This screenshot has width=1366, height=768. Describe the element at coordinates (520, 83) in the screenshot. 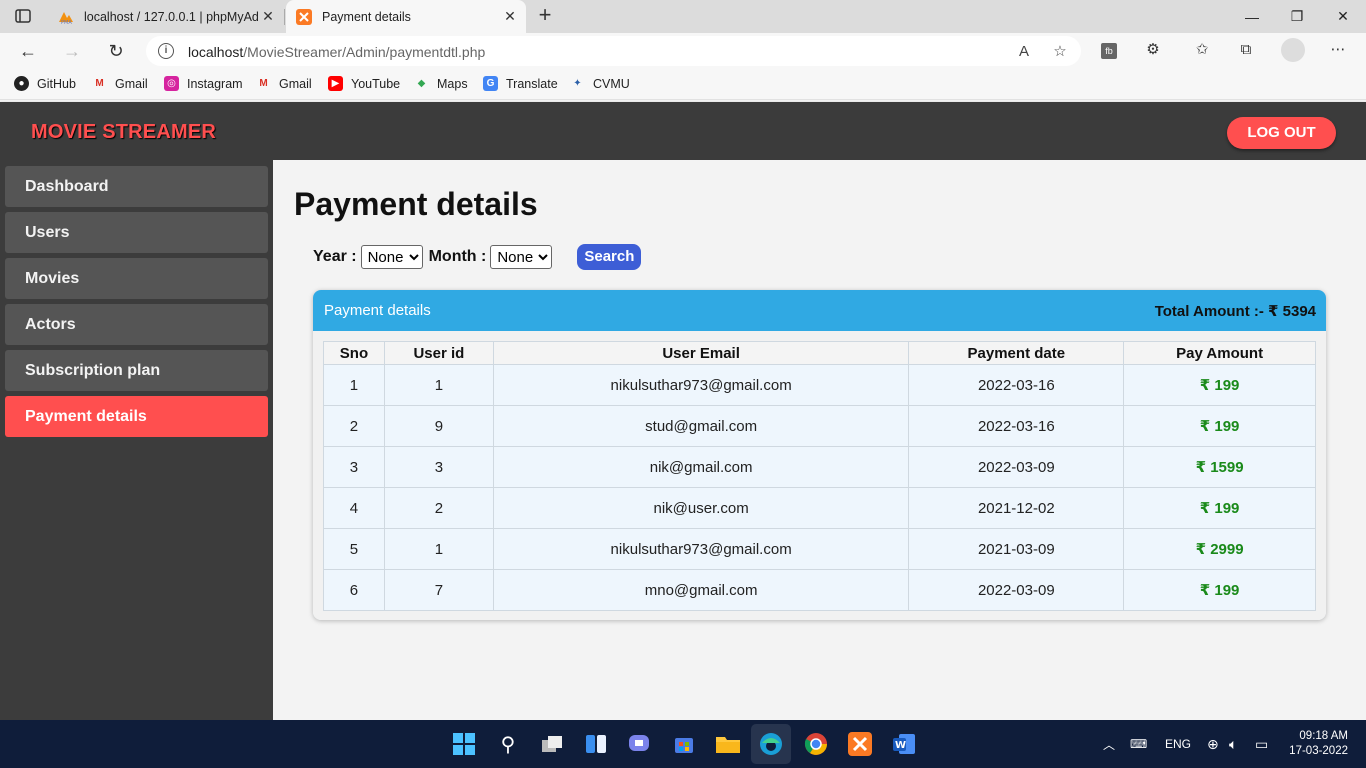

I see `bookmark-translate: G Translate` at that location.